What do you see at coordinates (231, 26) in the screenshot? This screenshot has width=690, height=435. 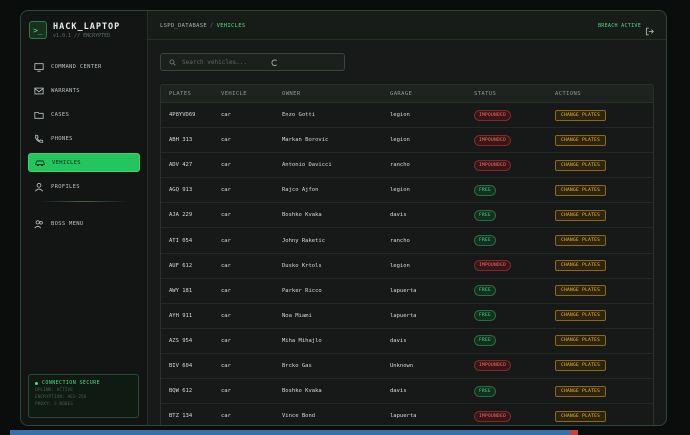 I see `breadcrumb-current: VEHICLES` at bounding box center [231, 26].